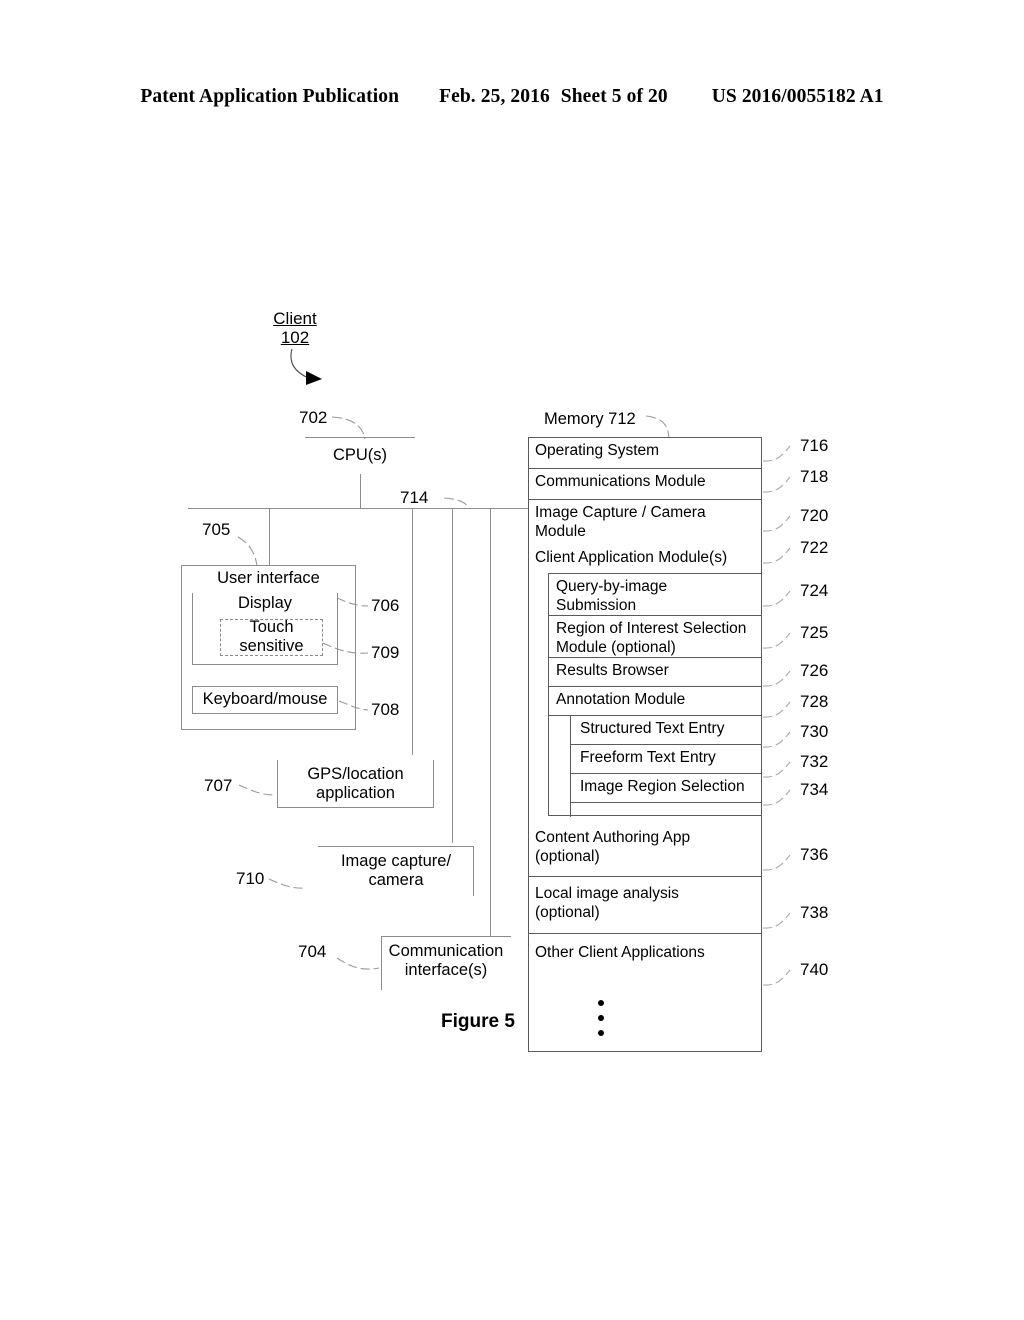 This screenshot has height=1320, width=1024. What do you see at coordinates (620, 952) in the screenshot?
I see `memory-row-label: Other Client Applications` at bounding box center [620, 952].